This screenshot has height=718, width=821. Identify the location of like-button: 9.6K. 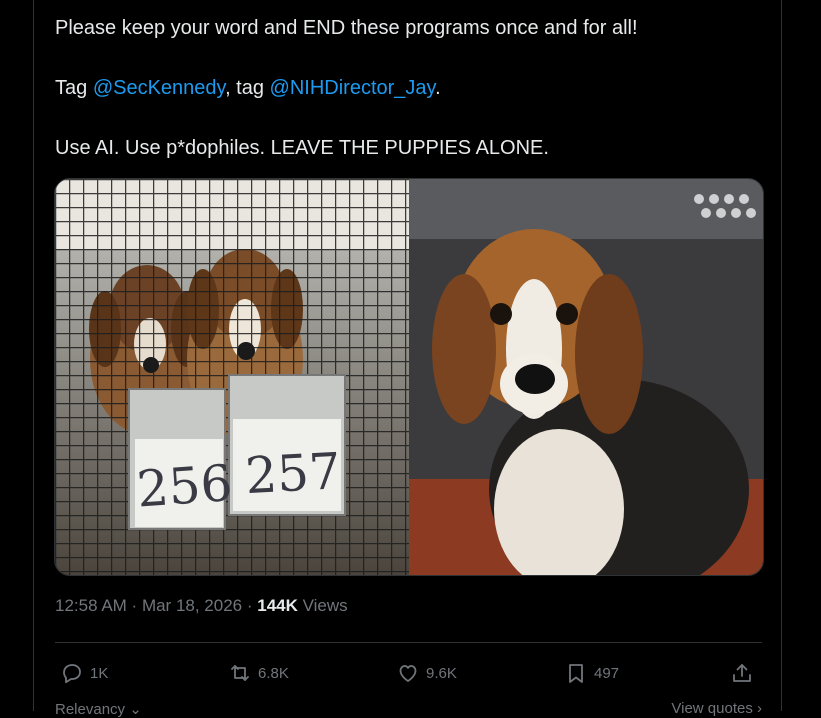
(426, 673).